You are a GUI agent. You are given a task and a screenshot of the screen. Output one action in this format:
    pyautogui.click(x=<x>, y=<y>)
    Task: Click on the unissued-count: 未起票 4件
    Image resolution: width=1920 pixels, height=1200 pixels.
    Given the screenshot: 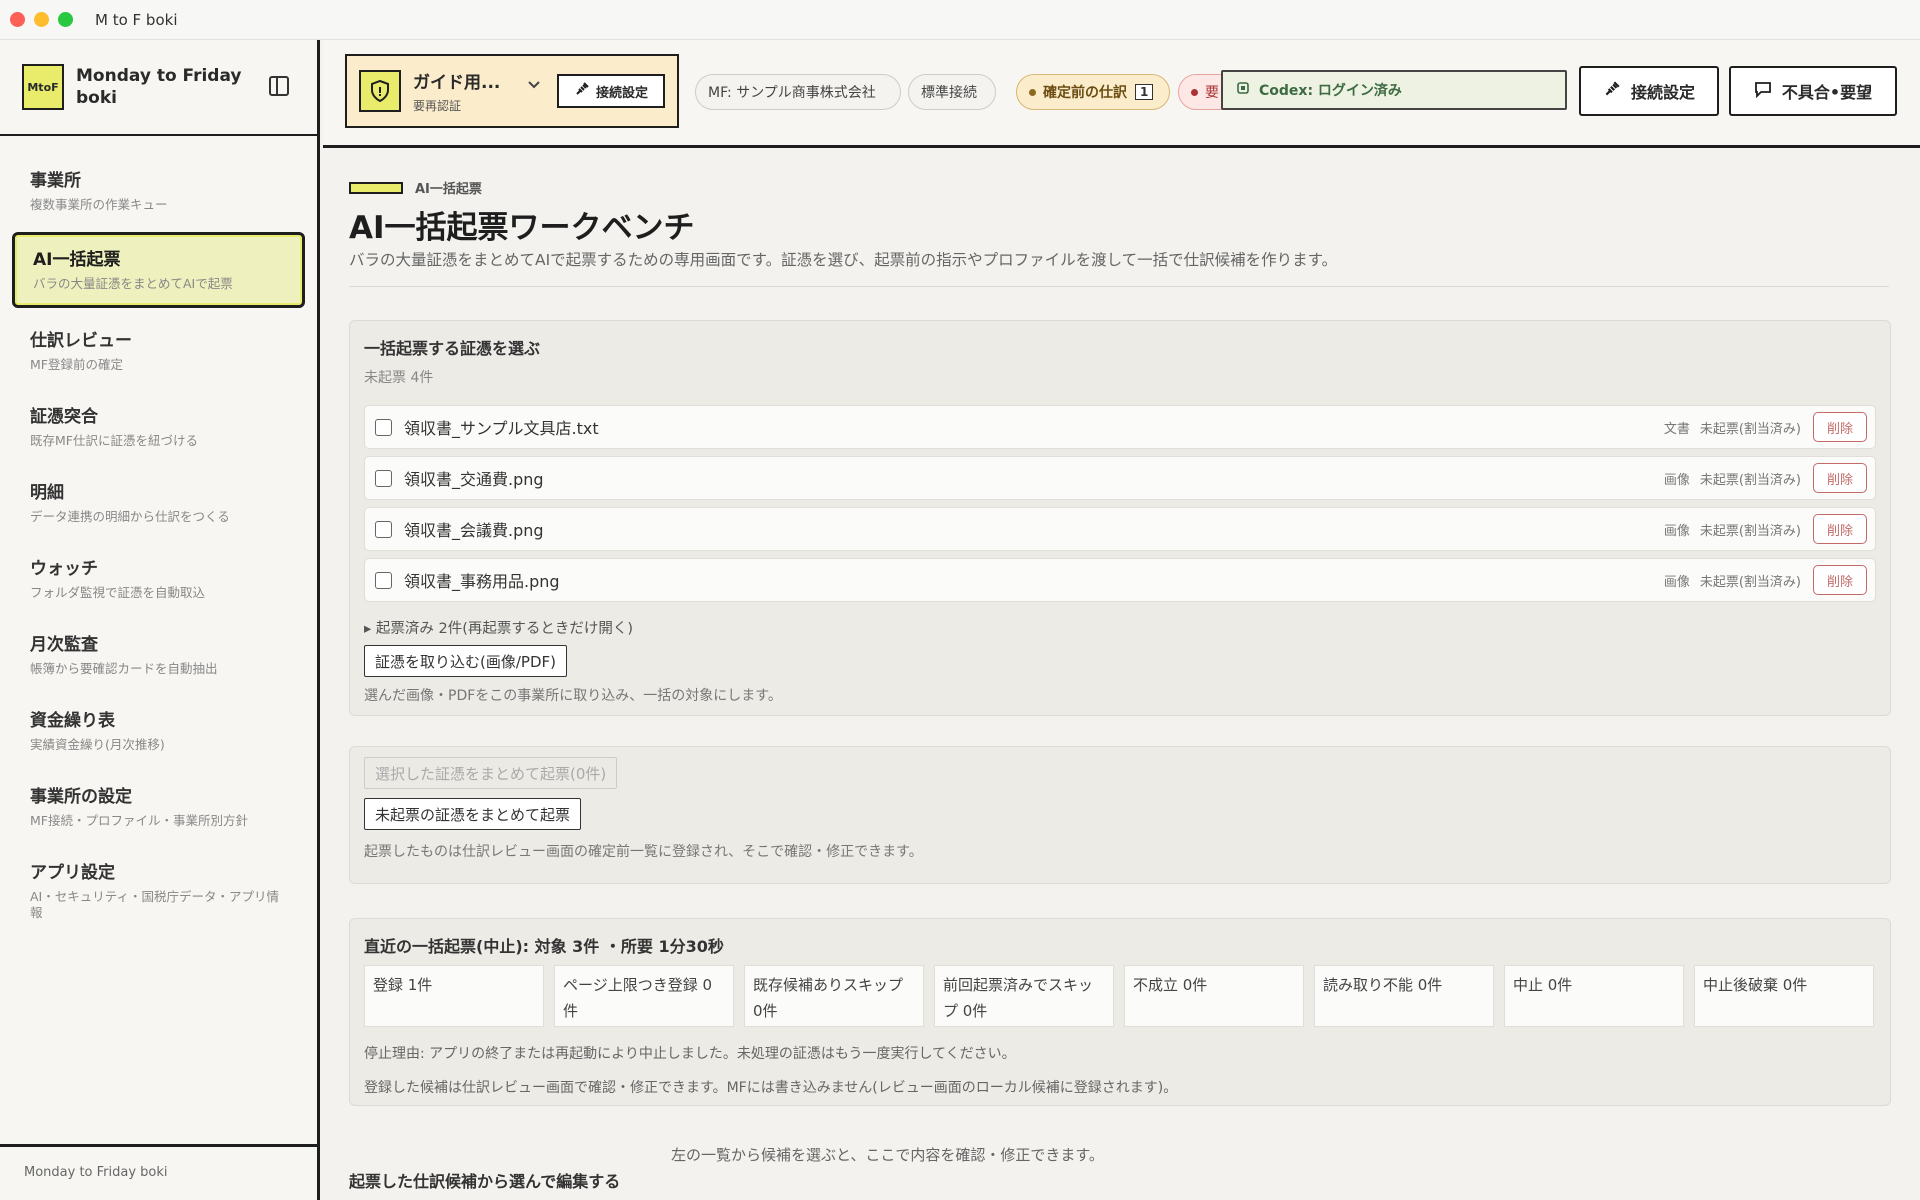 What is the action you would take?
    pyautogui.click(x=399, y=378)
    